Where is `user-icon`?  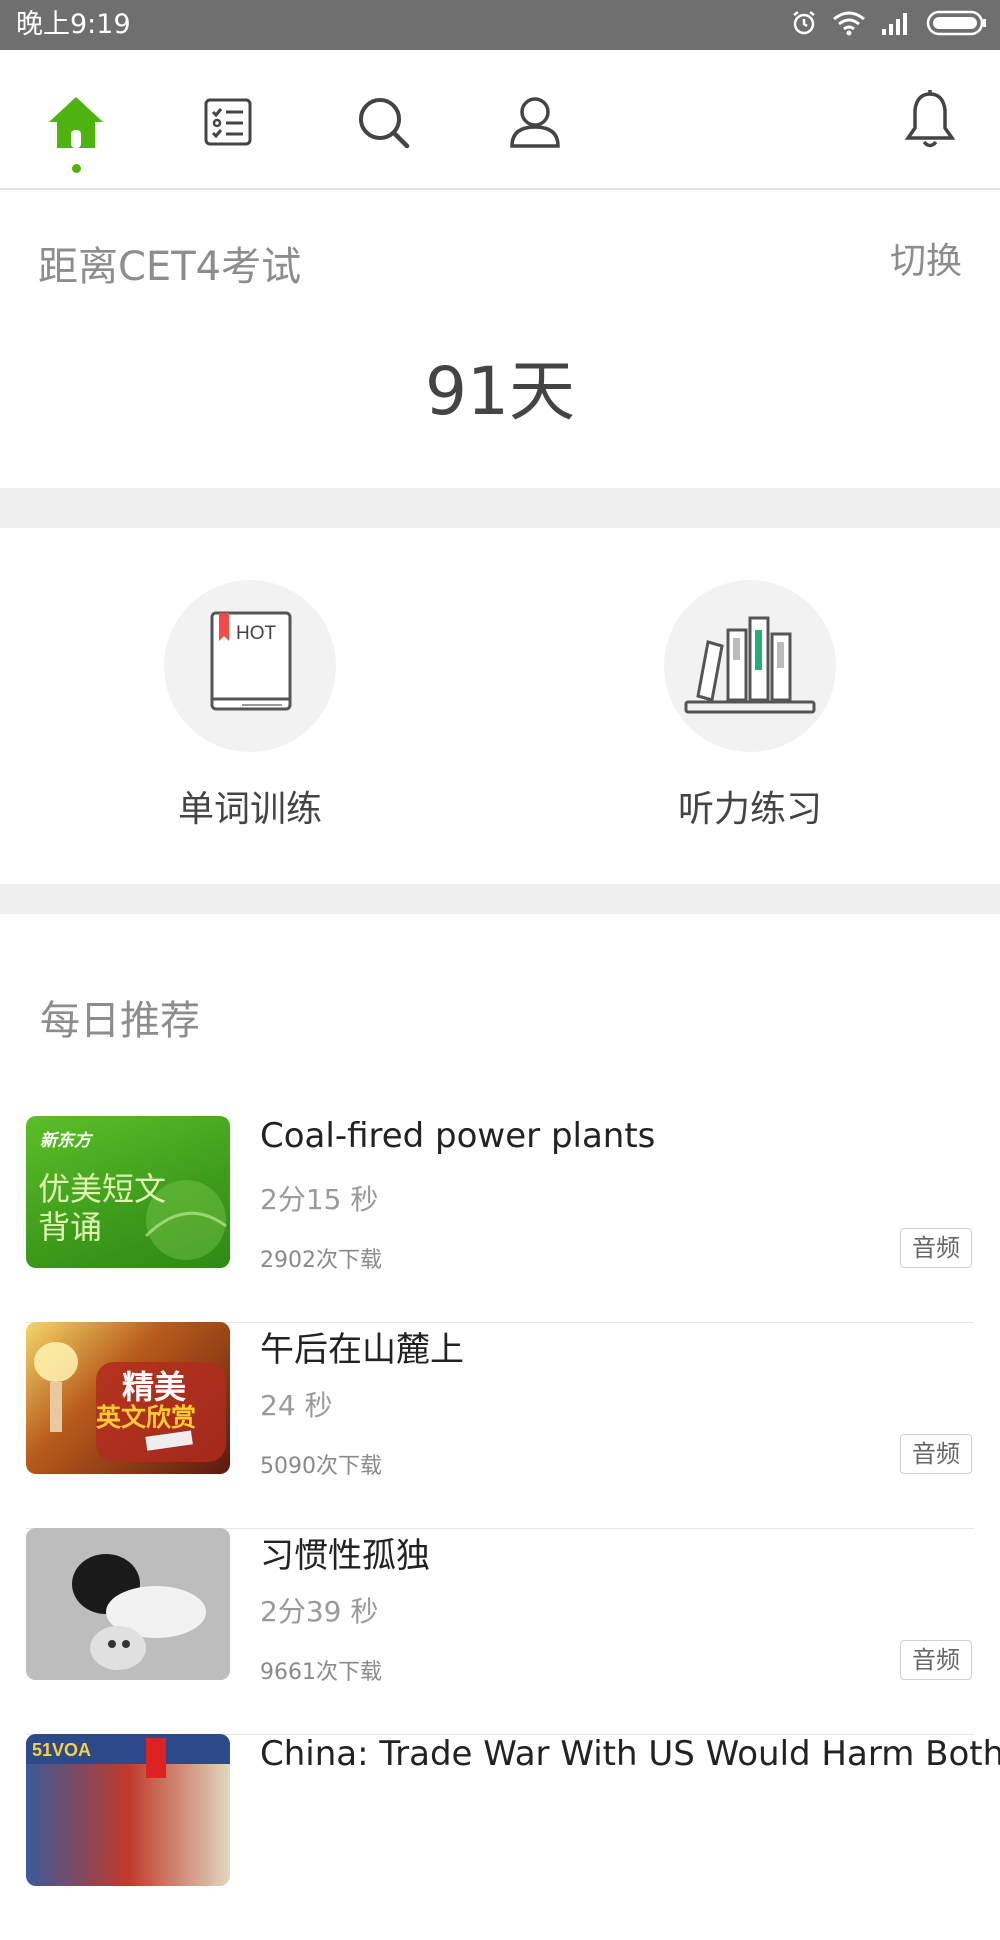
user-icon is located at coordinates (535, 124).